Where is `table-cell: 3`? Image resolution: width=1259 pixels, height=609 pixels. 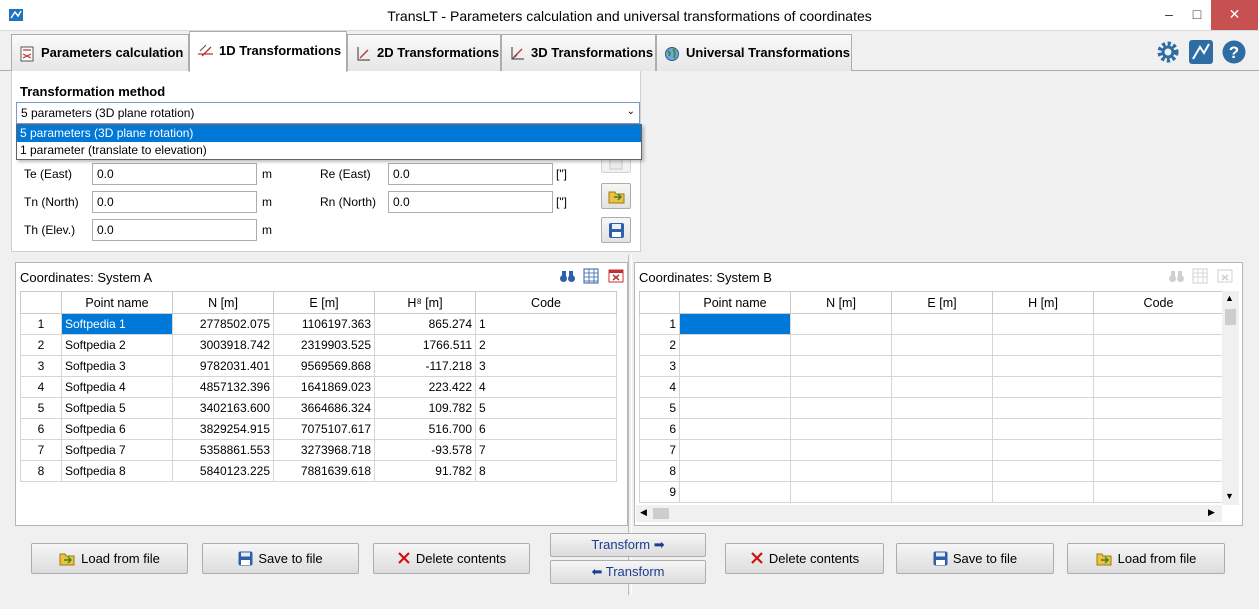
table-cell: 3 is located at coordinates (546, 366).